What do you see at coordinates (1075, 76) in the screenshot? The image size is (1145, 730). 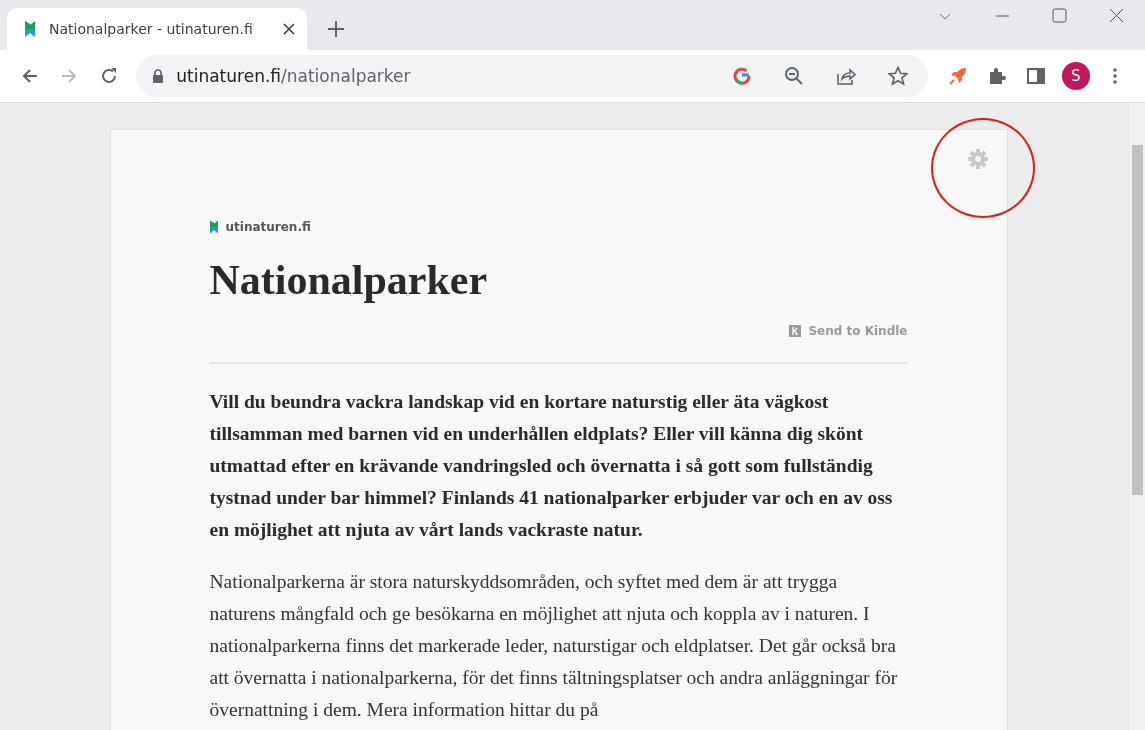 I see `profile-avatar: S` at bounding box center [1075, 76].